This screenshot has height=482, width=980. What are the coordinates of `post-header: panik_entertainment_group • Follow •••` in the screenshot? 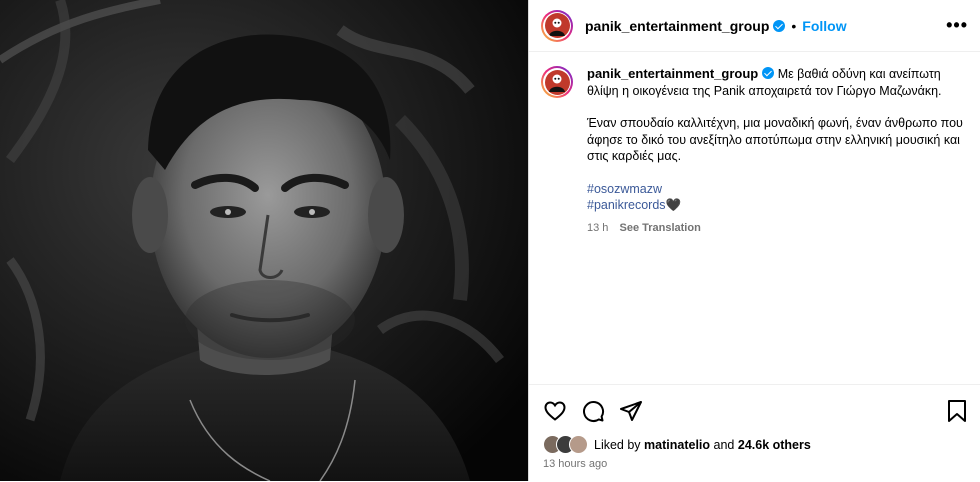 It's located at (754, 26).